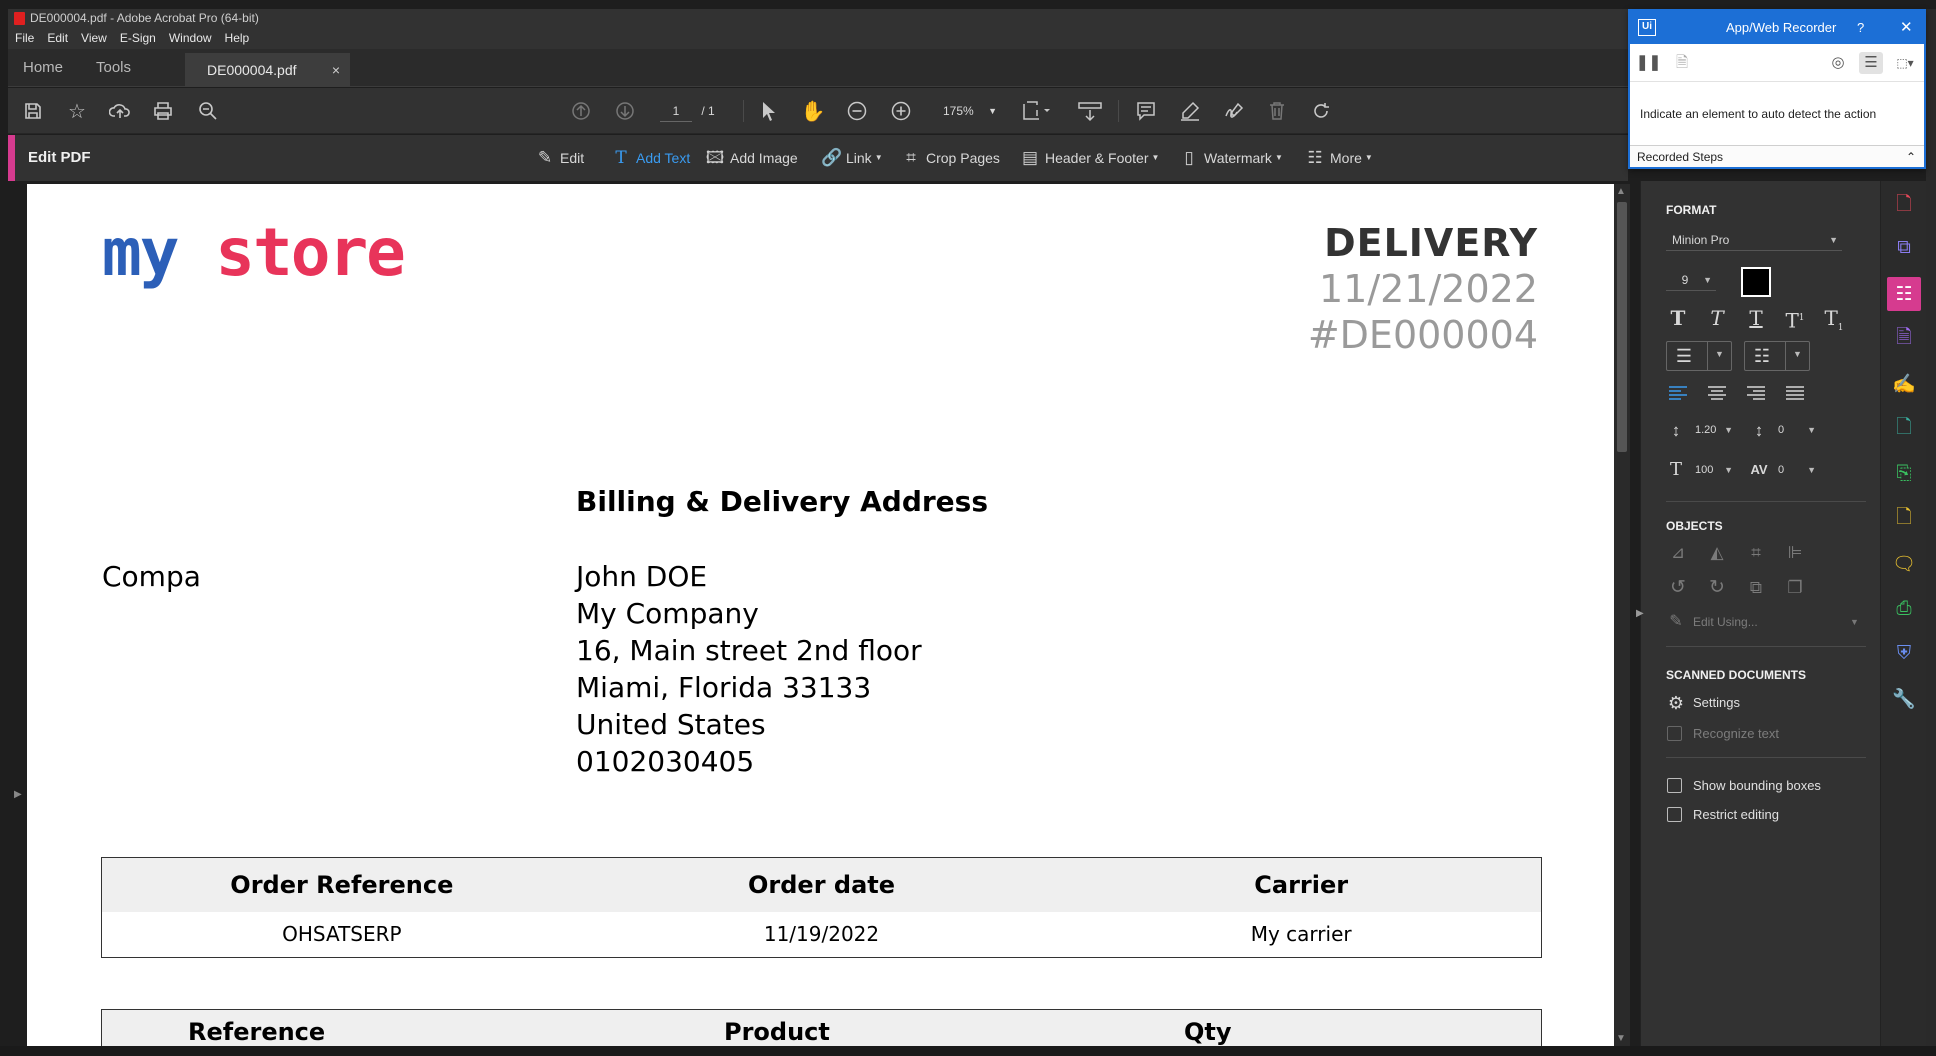  I want to click on page-fit-icon, so click(1037, 111).